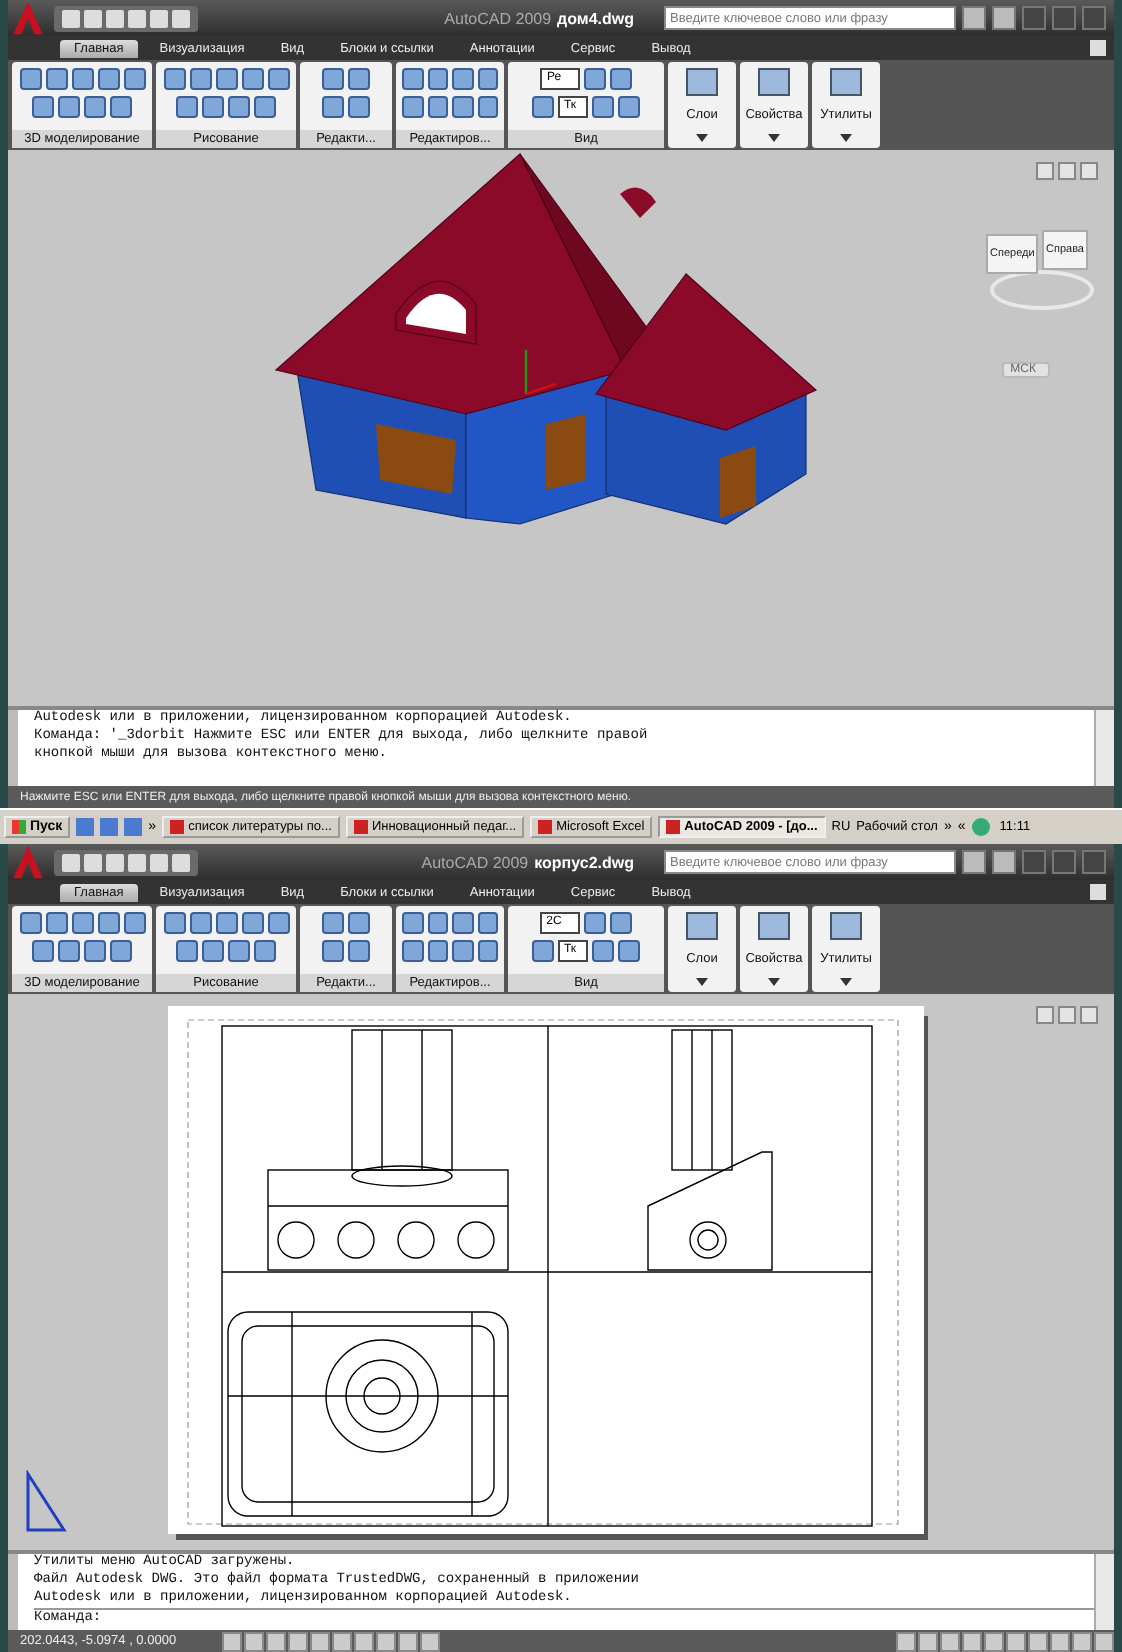 This screenshot has width=1122, height=1652. I want to click on file-title: дом4.dwg, so click(595, 18).